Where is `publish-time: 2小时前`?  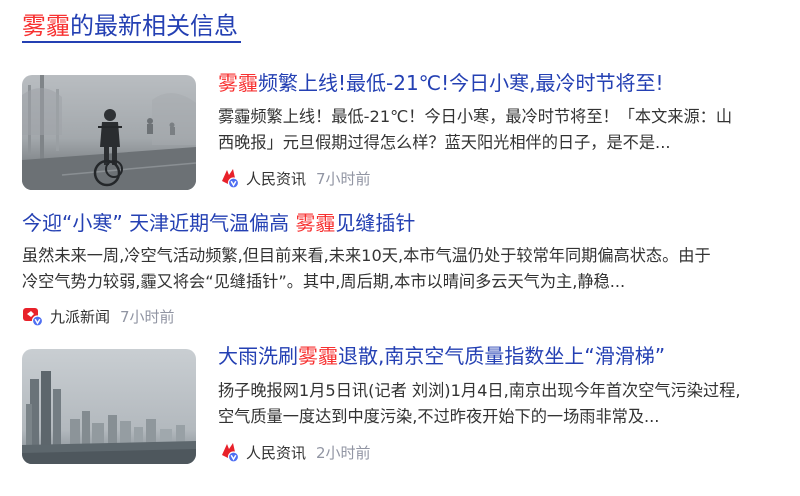 publish-time: 2小时前 is located at coordinates (343, 452).